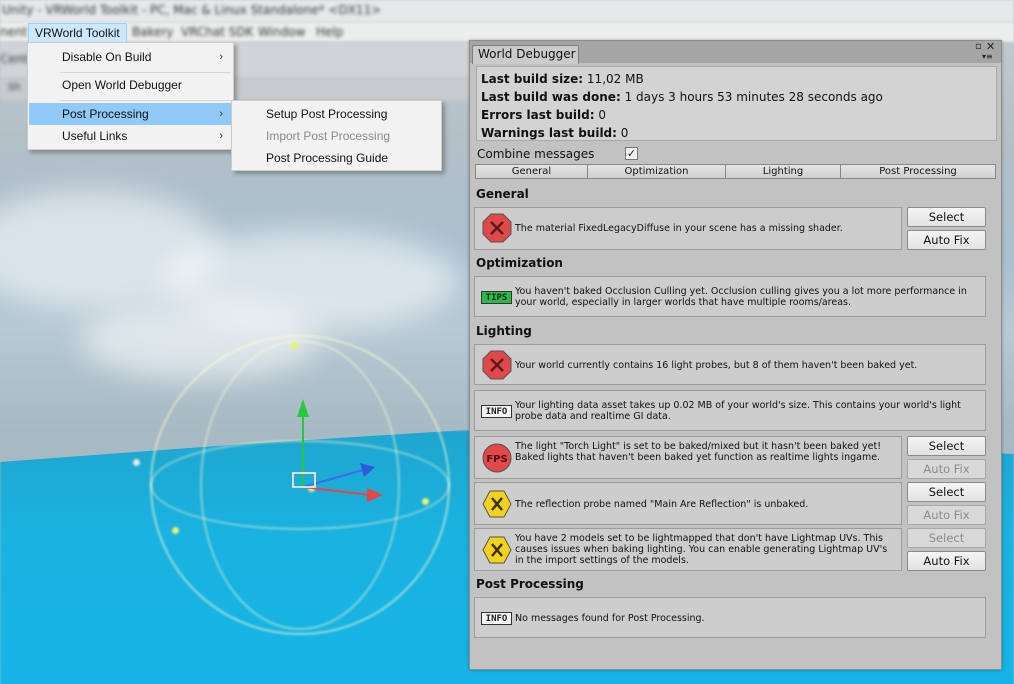 This screenshot has width=1014, height=684. I want to click on tab-world-debugger: World Debugger, so click(525, 54).